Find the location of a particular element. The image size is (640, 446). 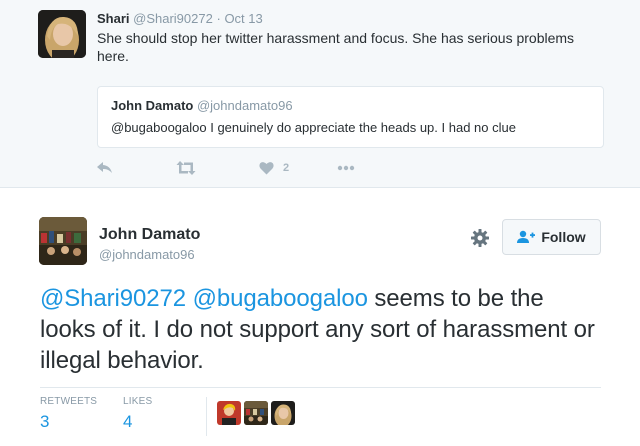

retweet-button is located at coordinates (186, 168).